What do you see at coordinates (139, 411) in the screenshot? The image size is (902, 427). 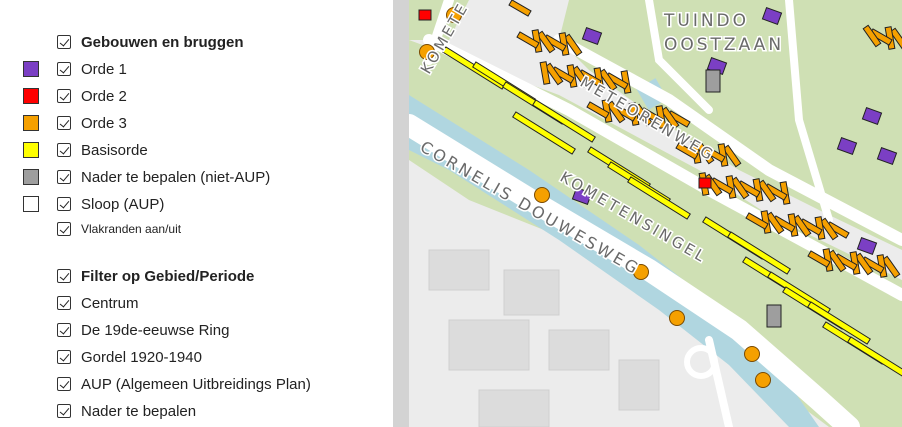 I see `filter-item-label: Nader te bepalen` at bounding box center [139, 411].